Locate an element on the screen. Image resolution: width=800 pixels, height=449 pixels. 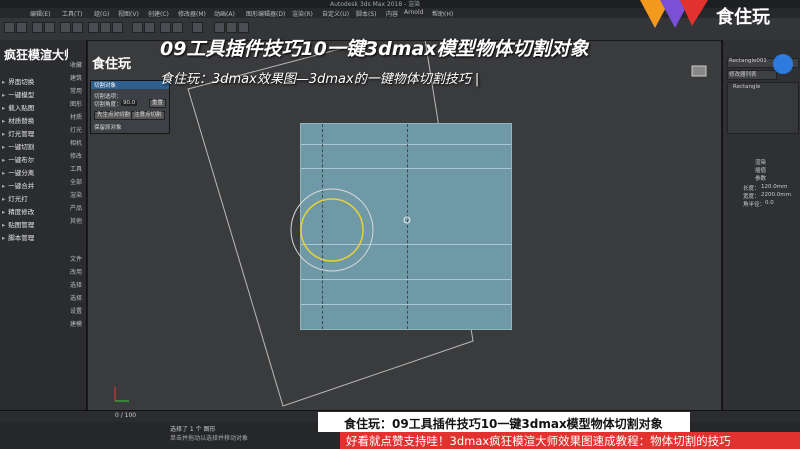
plugin-tab: 材质 is located at coordinates (76, 116).